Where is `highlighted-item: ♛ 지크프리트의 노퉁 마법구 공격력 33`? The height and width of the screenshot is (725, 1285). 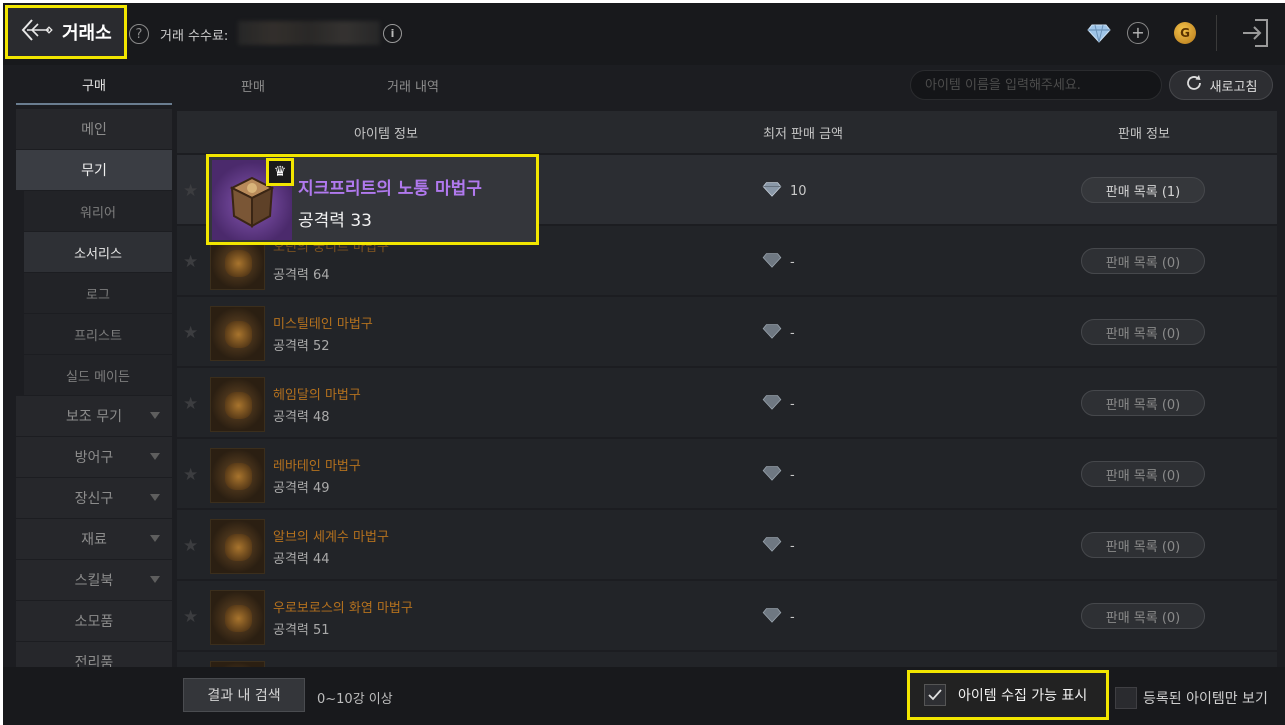 highlighted-item: ♛ 지크프리트의 노퉁 마법구 공격력 33 is located at coordinates (372, 199).